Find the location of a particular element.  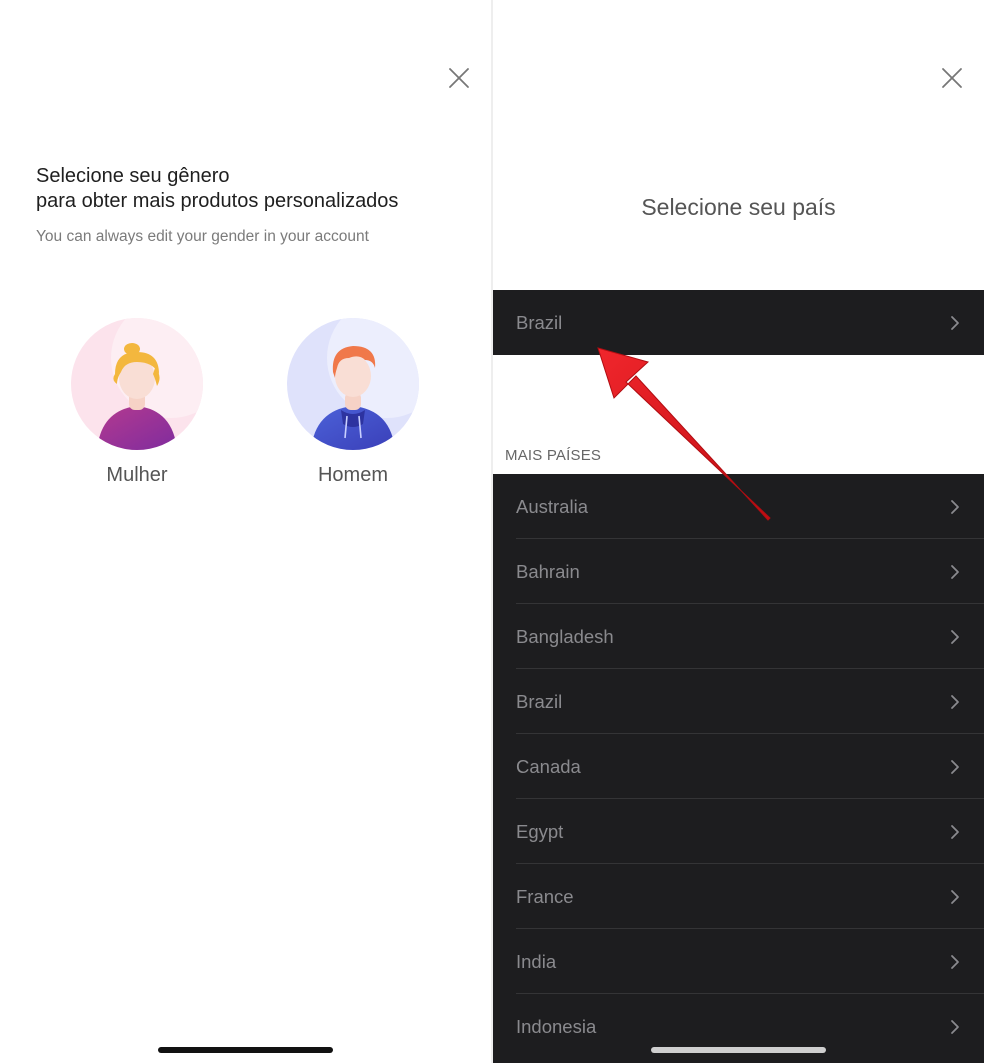

selected-country-label: Brazil is located at coordinates (539, 322).